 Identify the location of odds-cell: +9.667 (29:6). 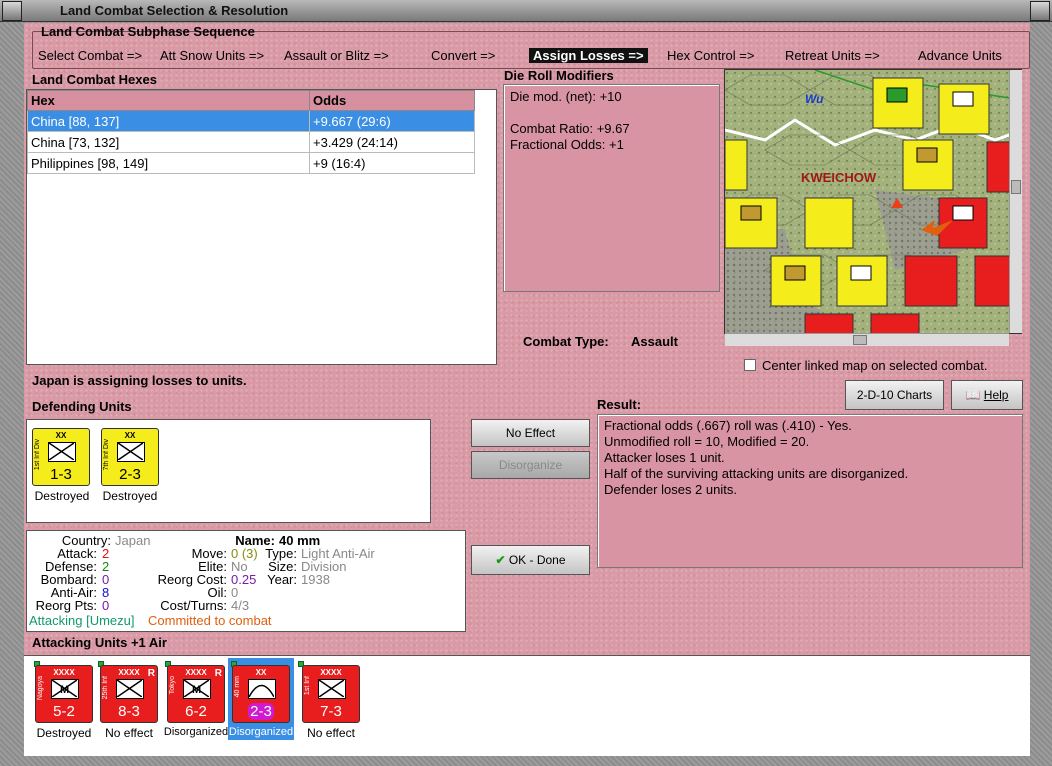
(392, 121).